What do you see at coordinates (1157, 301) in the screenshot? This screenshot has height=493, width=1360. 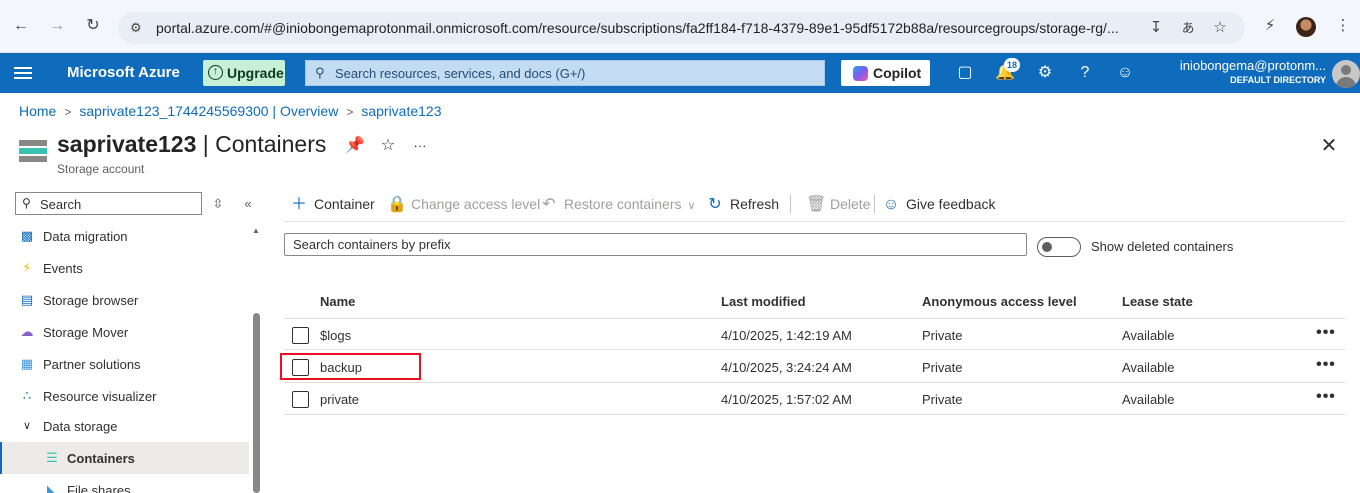 I see `column-header-lease-state: Lease state` at bounding box center [1157, 301].